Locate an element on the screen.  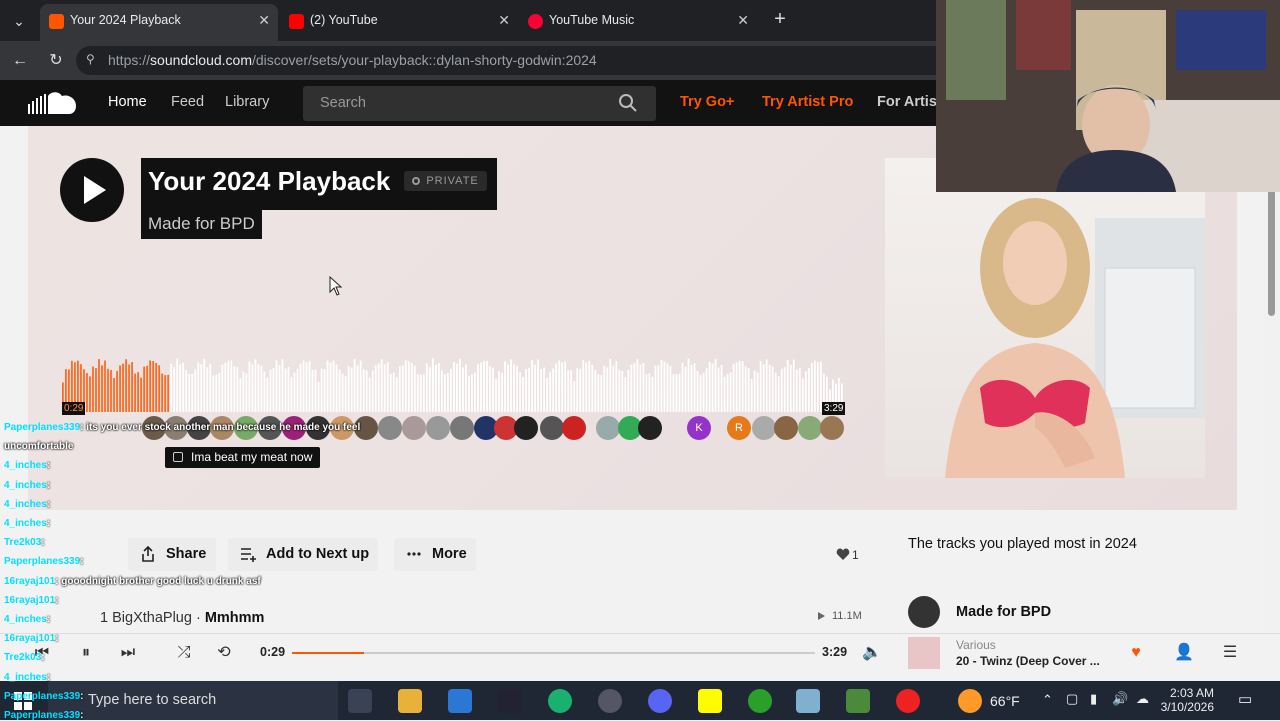
scrollbar-thumb is located at coordinates (1271, 251).